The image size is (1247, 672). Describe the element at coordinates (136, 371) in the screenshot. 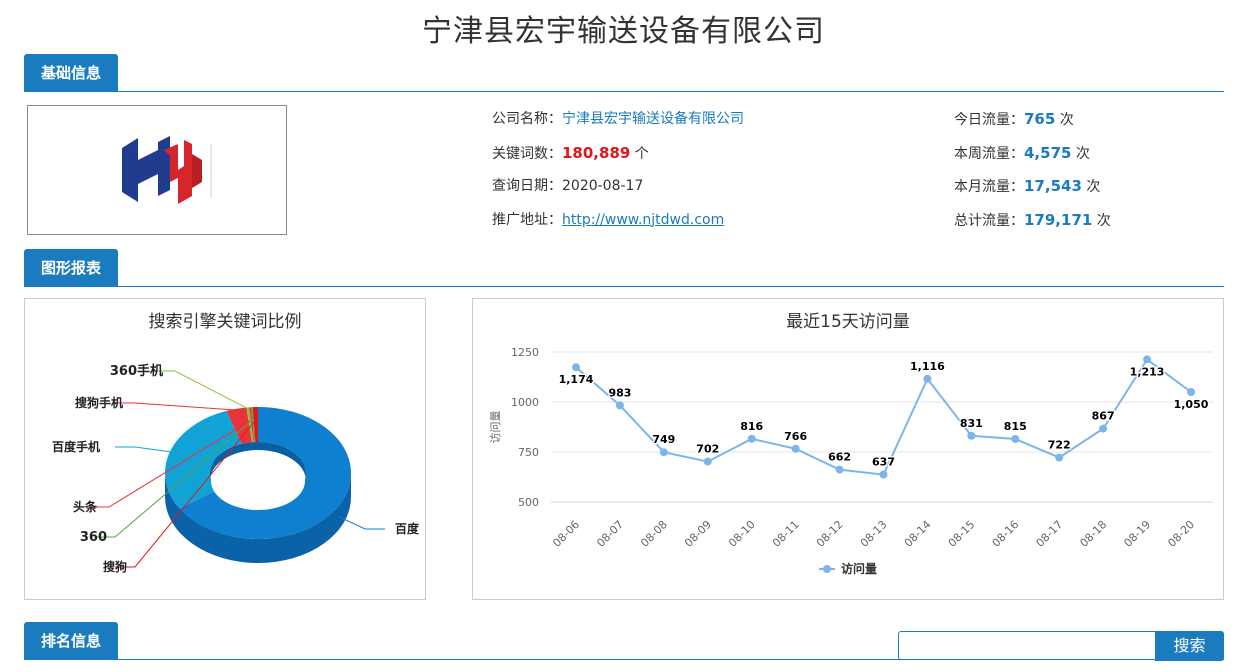

I see `pie-label-3: 360手机` at that location.